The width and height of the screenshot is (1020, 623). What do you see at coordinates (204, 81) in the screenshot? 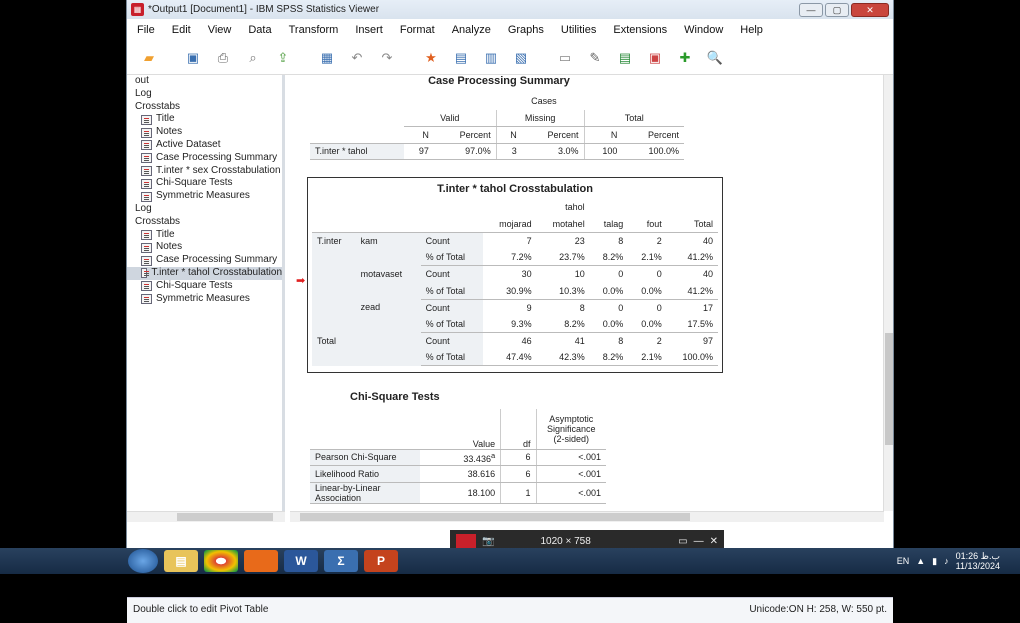
I see `outline-item: out` at bounding box center [204, 81].